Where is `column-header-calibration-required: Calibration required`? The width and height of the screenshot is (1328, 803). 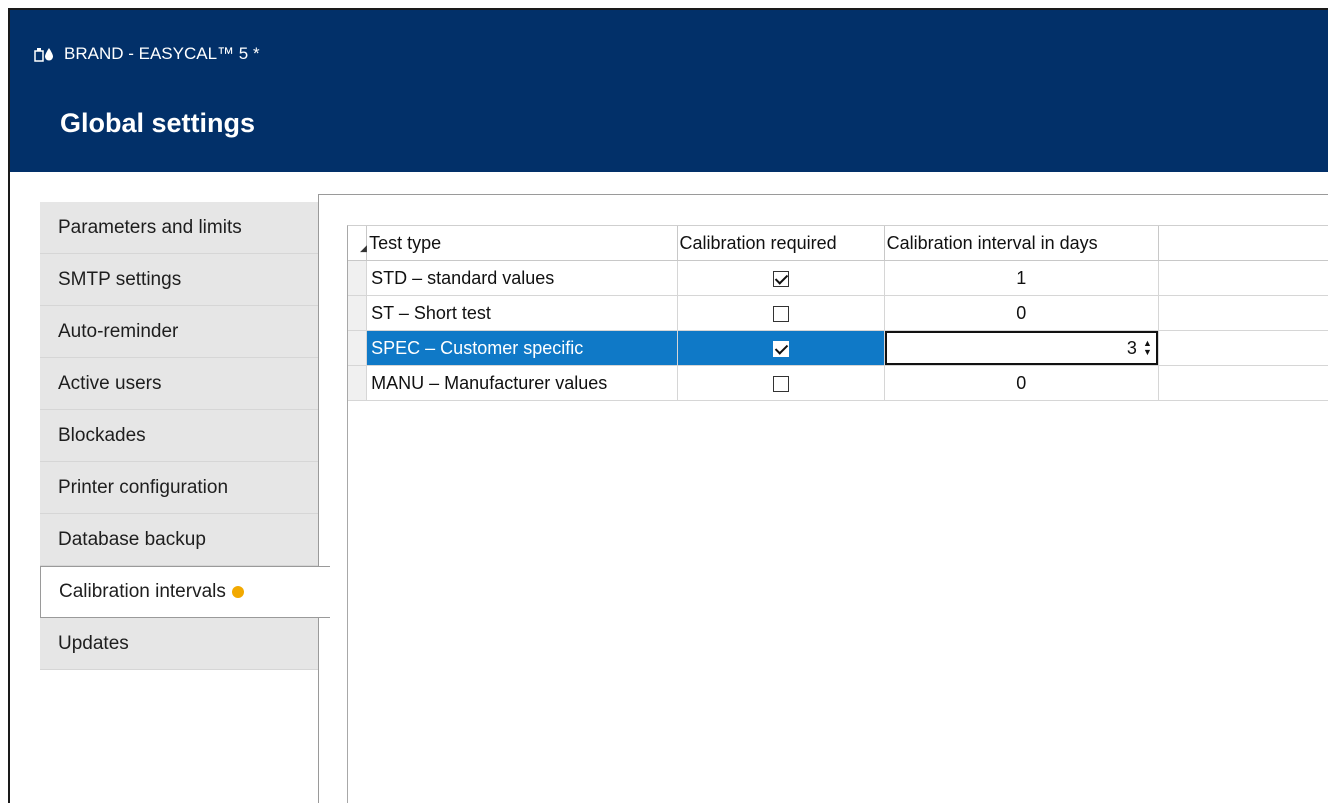
column-header-calibration-required: Calibration required is located at coordinates (781, 243).